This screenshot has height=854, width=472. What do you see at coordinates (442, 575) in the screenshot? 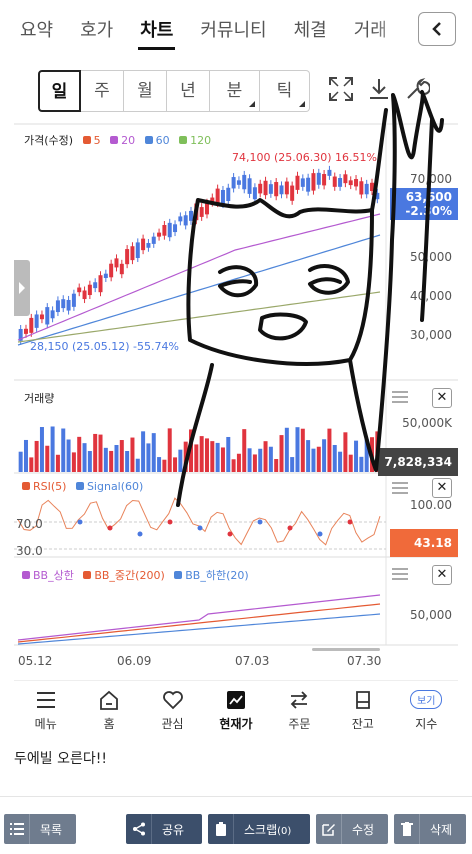
I see `bb-close-button: ✕` at bounding box center [442, 575].